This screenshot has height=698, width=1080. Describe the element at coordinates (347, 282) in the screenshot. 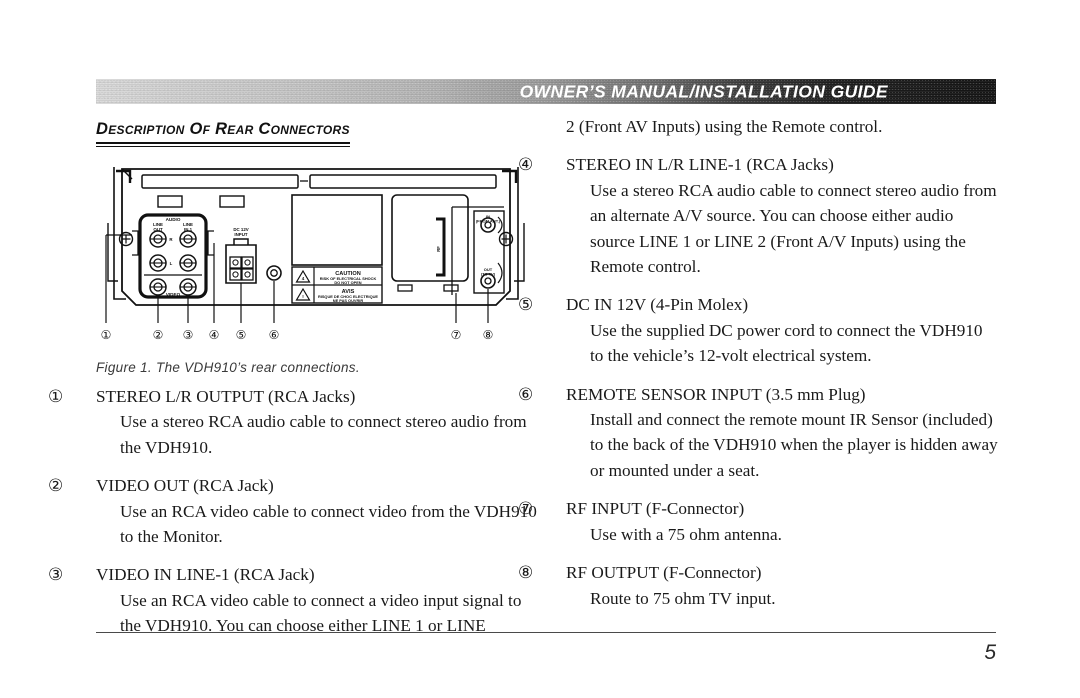

I see `svg-text: DO NOT OPEN` at that location.